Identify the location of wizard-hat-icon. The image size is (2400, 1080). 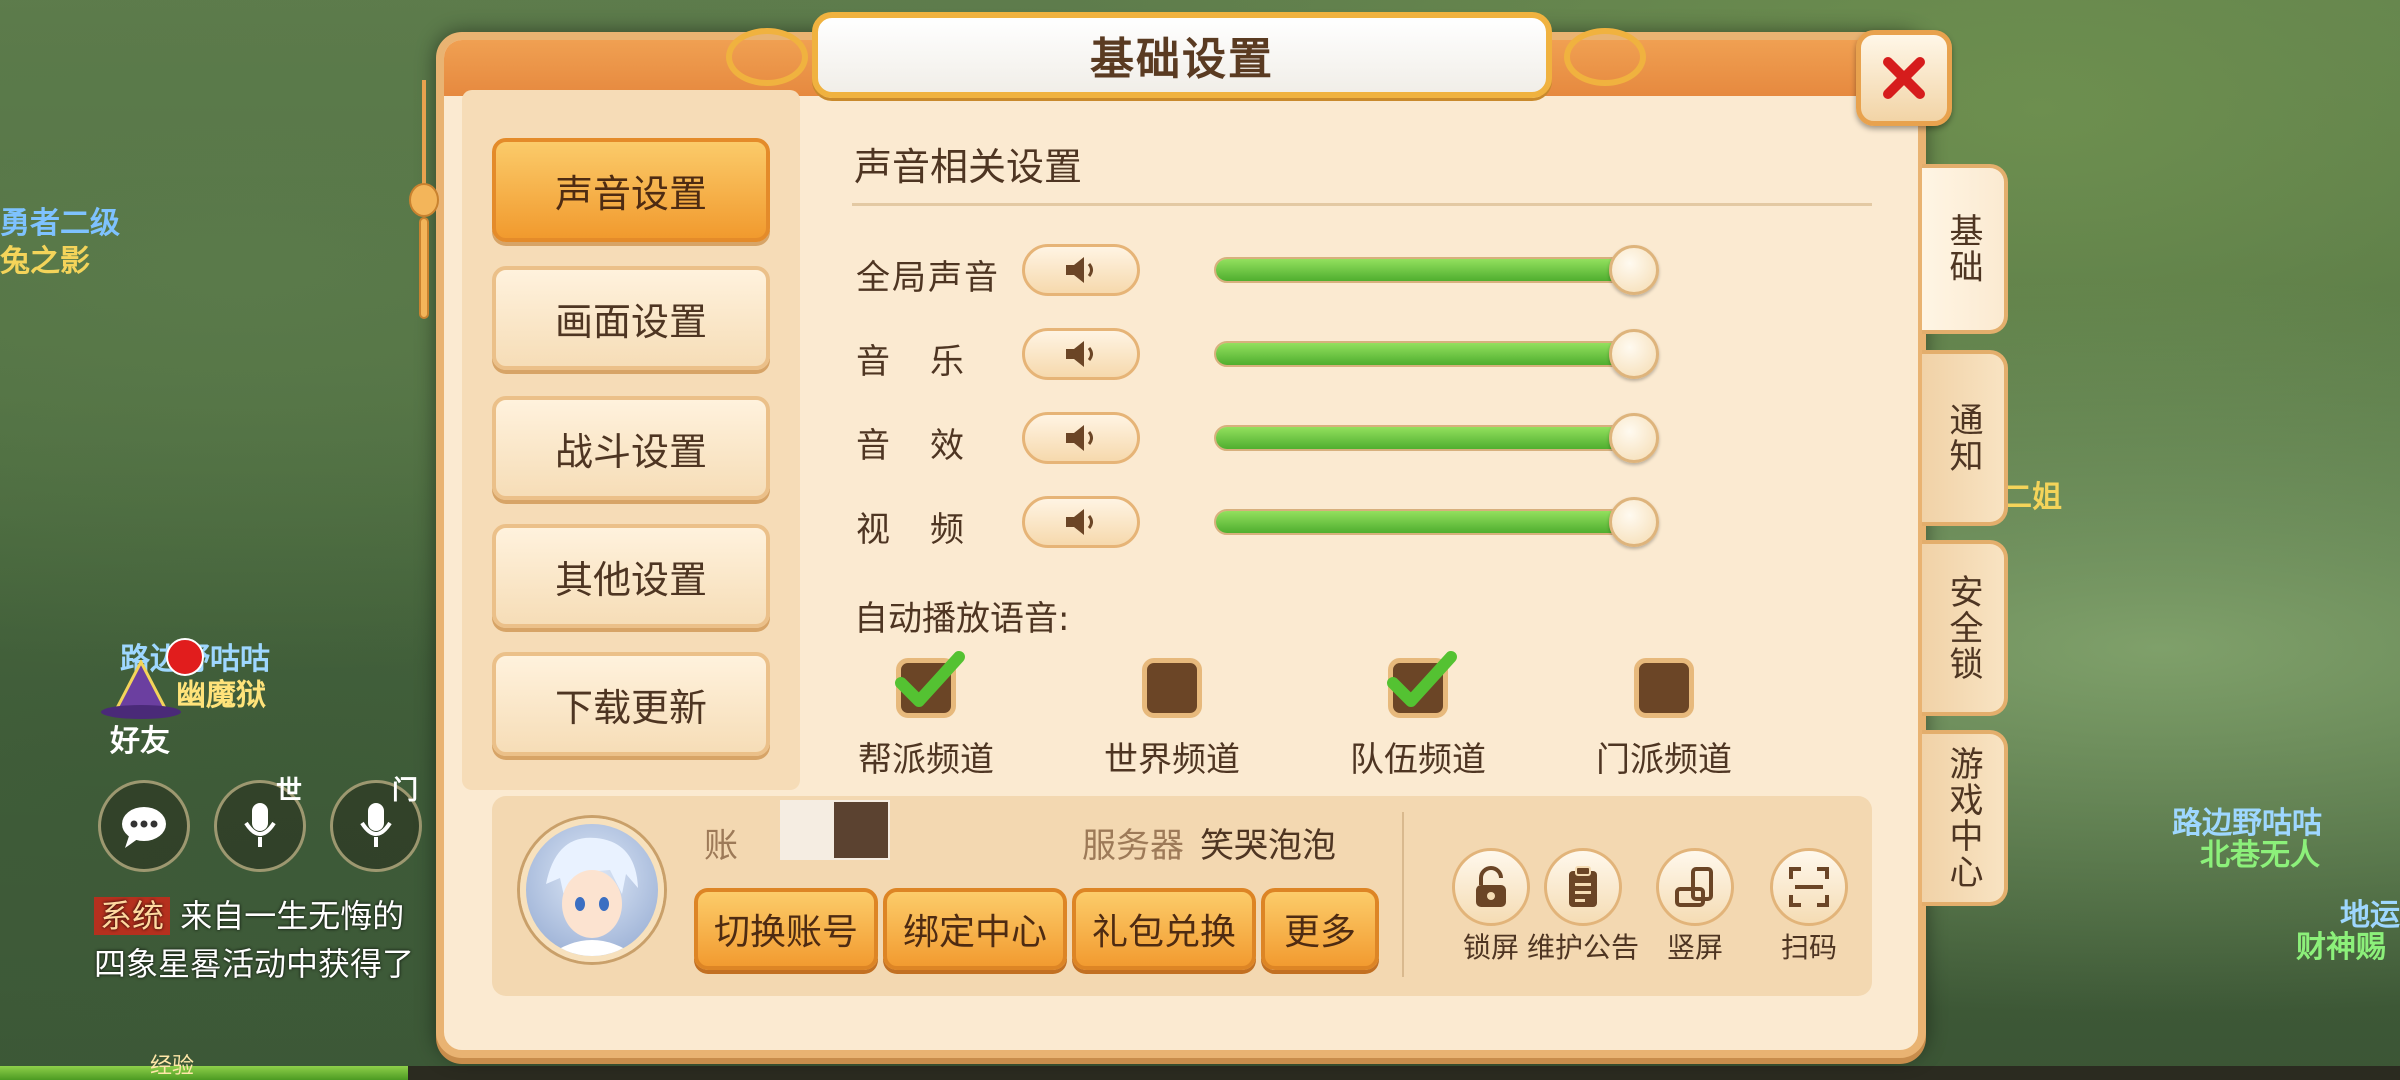
(141, 688).